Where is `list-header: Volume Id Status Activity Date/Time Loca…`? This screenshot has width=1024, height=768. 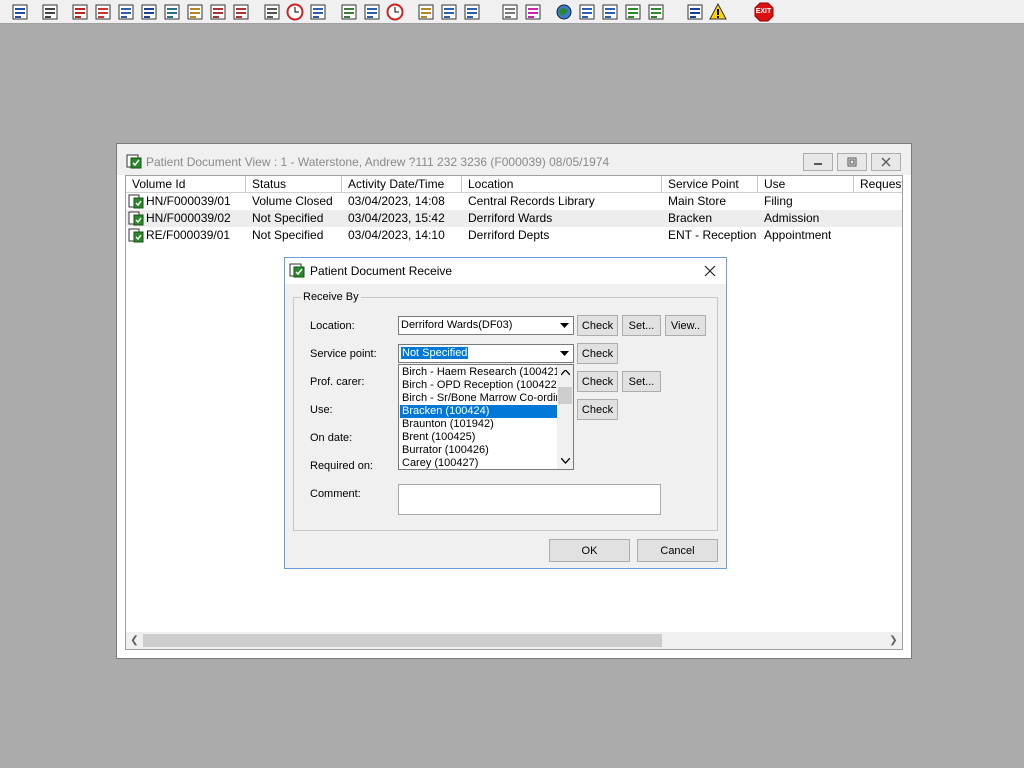
list-header: Volume Id Status Activity Date/Time Loca… is located at coordinates (514, 184).